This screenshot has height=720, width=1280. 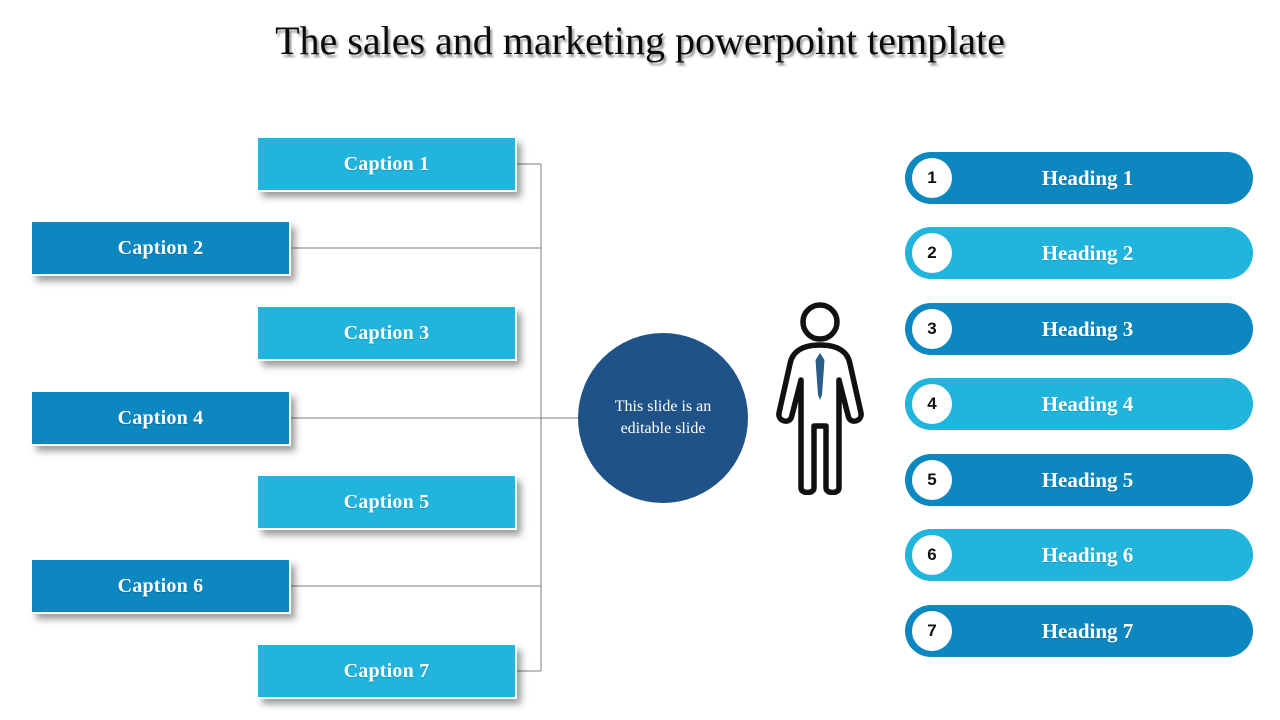 What do you see at coordinates (820, 398) in the screenshot?
I see `person-figure-icon` at bounding box center [820, 398].